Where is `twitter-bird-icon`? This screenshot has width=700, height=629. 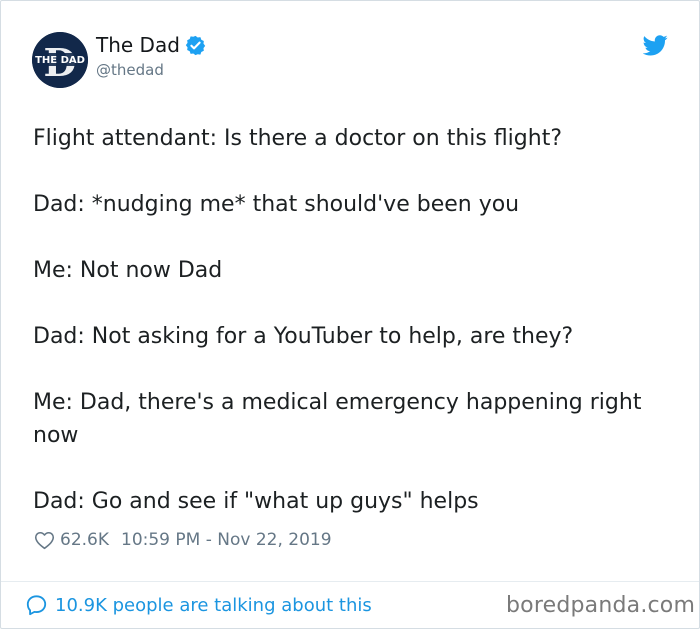
twitter-bird-icon is located at coordinates (655, 45).